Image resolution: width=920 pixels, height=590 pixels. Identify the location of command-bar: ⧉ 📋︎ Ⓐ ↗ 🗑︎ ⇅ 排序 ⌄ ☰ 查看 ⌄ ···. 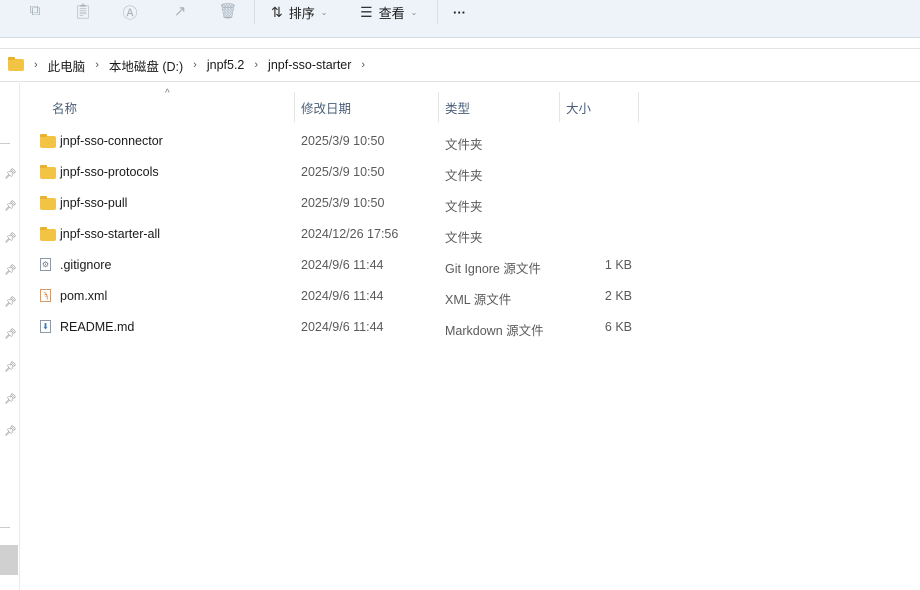
(460, 19).